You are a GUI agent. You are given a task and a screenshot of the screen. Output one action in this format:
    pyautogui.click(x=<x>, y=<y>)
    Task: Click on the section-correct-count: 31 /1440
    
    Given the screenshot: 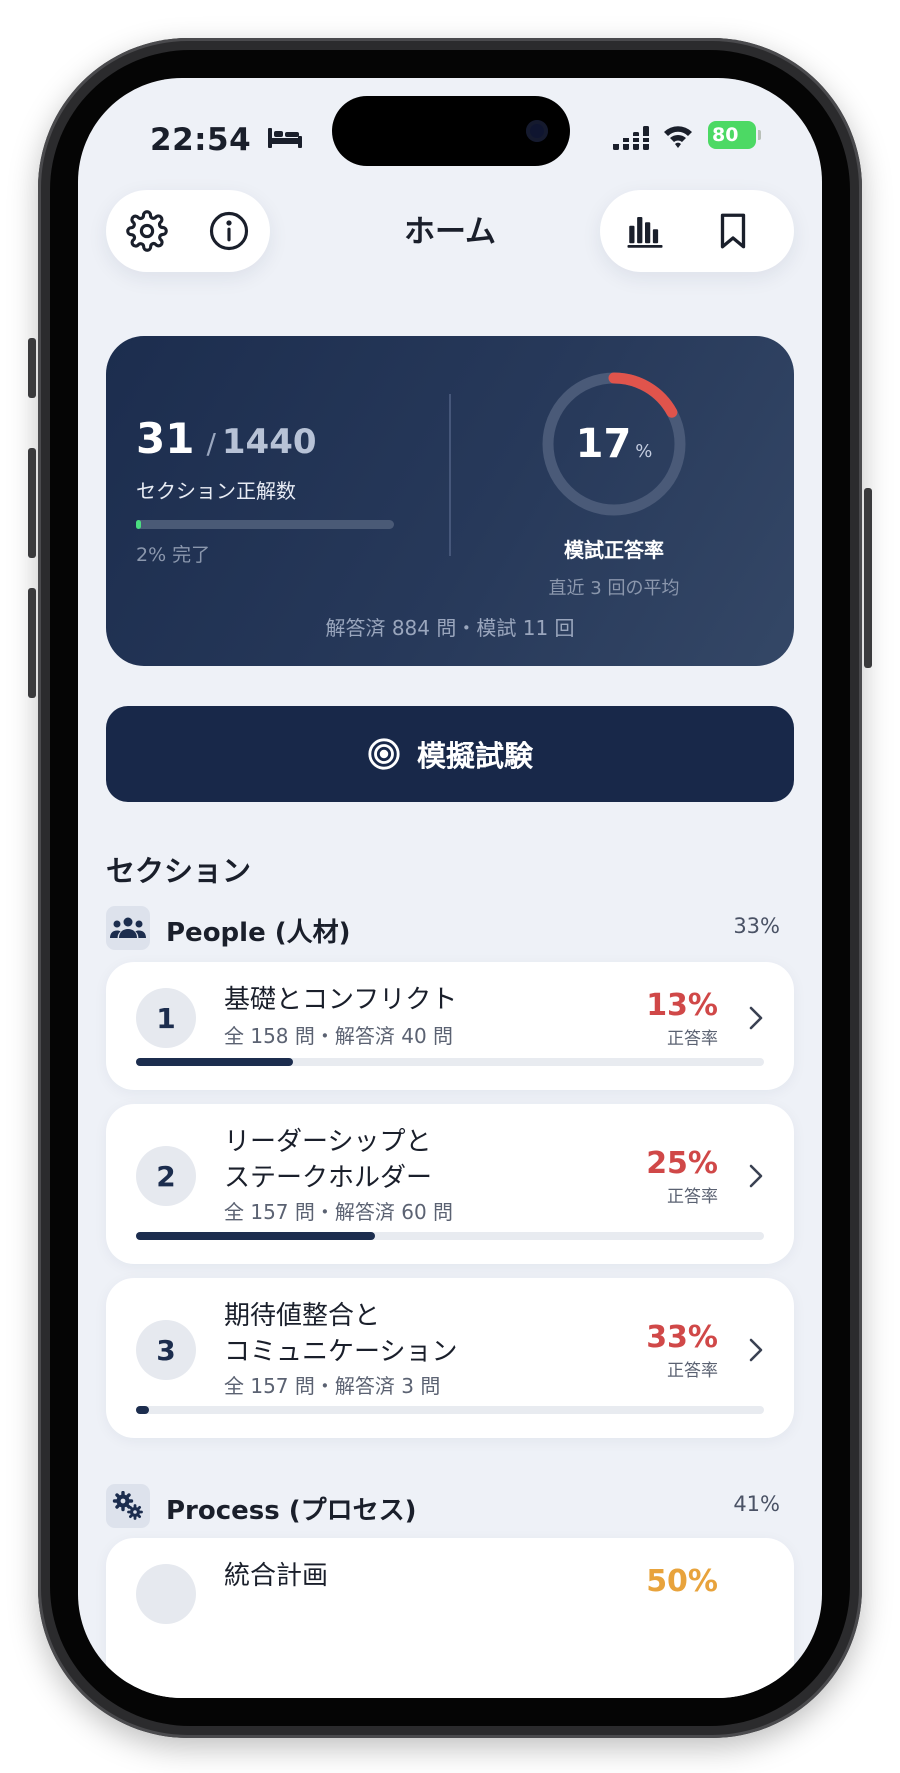 What is the action you would take?
    pyautogui.click(x=226, y=438)
    